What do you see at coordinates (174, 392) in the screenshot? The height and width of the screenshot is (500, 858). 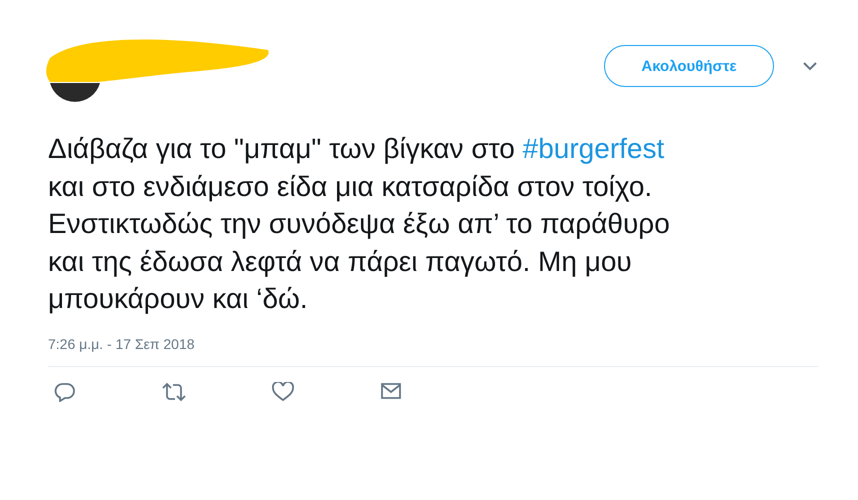 I see `retweet-icon` at bounding box center [174, 392].